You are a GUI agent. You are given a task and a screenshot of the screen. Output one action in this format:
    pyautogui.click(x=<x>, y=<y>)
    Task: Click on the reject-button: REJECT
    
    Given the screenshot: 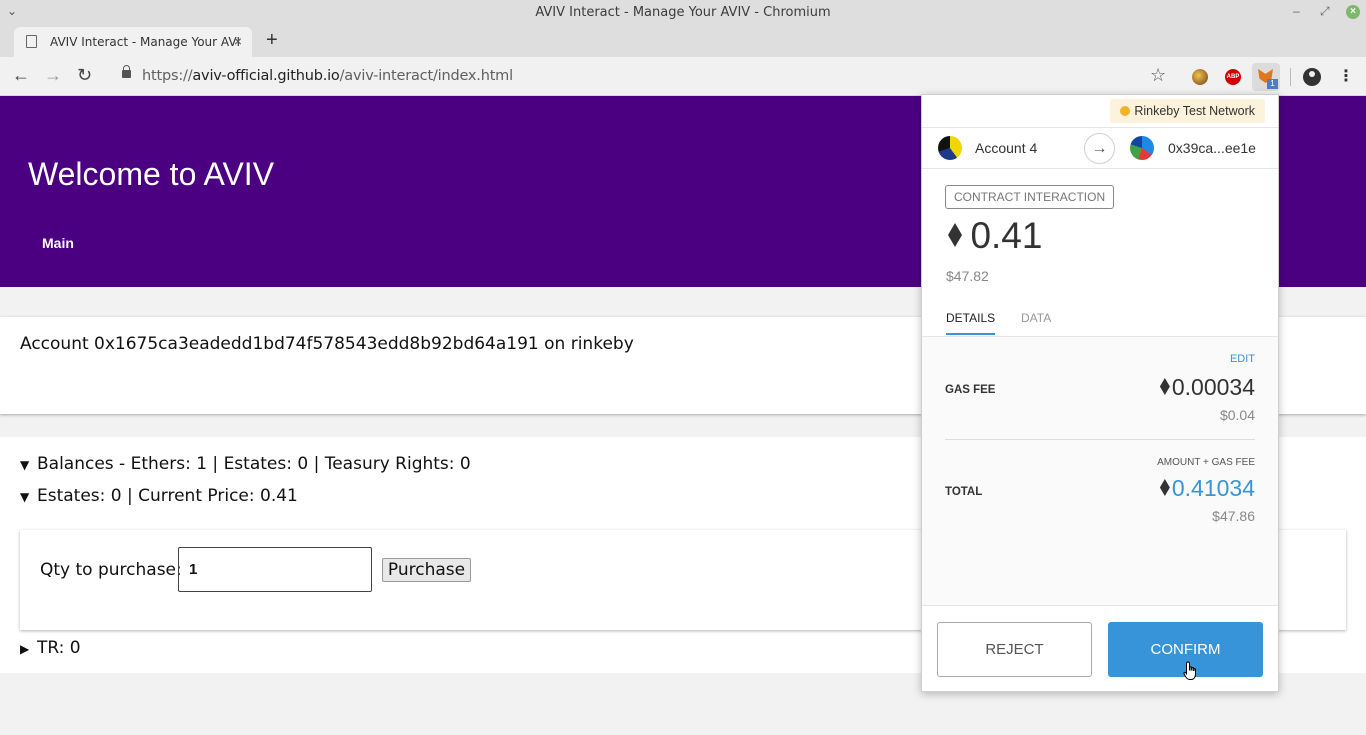 What is the action you would take?
    pyautogui.click(x=1014, y=649)
    